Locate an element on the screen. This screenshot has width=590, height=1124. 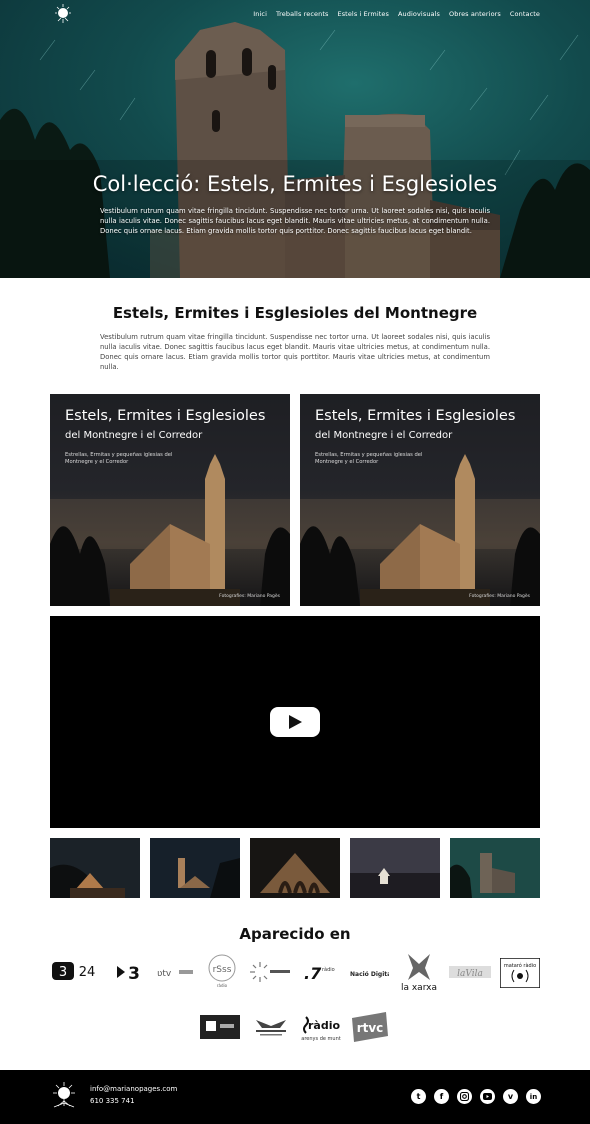
media-logo-radio-vilamajor is located at coordinates (270, 972).